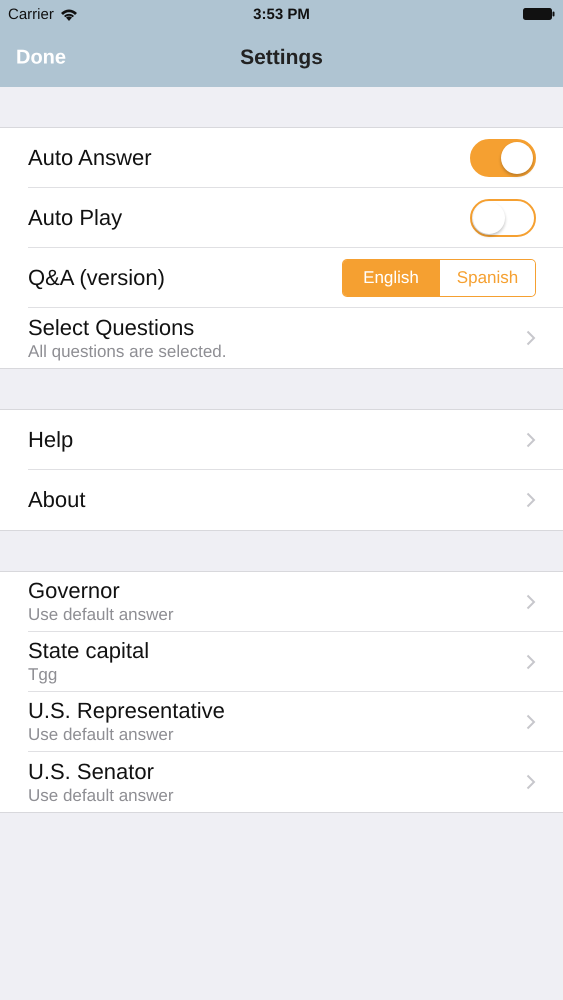 Image resolution: width=563 pixels, height=1000 pixels. Describe the element at coordinates (281, 58) in the screenshot. I see `nav-title: Settings` at that location.